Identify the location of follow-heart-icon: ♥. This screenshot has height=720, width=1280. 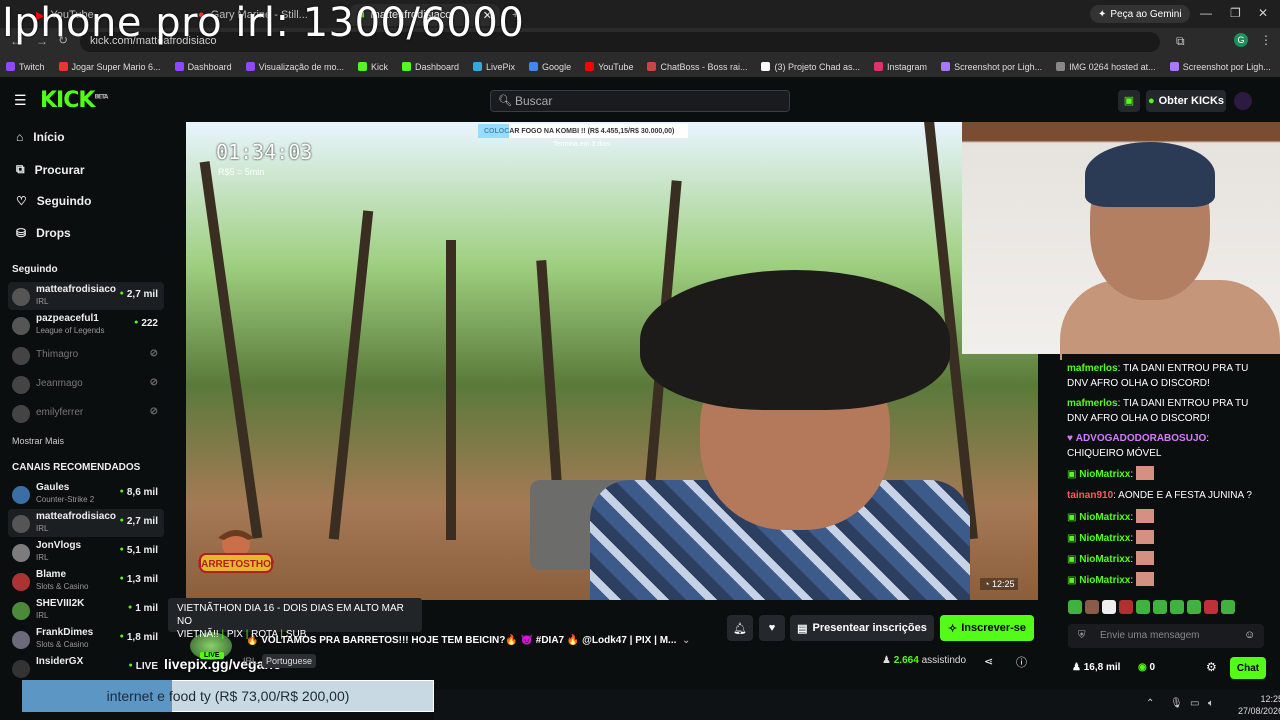
(772, 628).